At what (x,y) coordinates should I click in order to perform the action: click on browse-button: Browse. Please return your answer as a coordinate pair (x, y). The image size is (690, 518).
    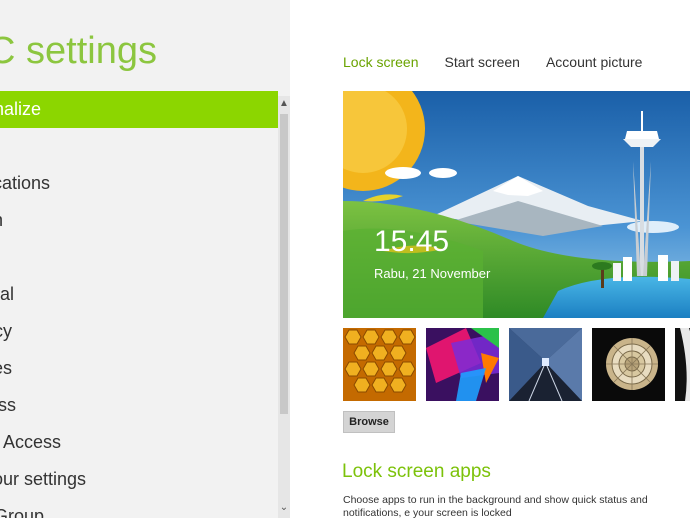
    Looking at the image, I should click on (369, 422).